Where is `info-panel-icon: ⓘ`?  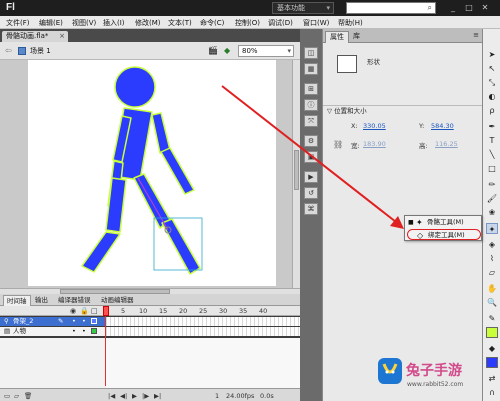
info-panel-icon: ⓘ is located at coordinates (311, 105).